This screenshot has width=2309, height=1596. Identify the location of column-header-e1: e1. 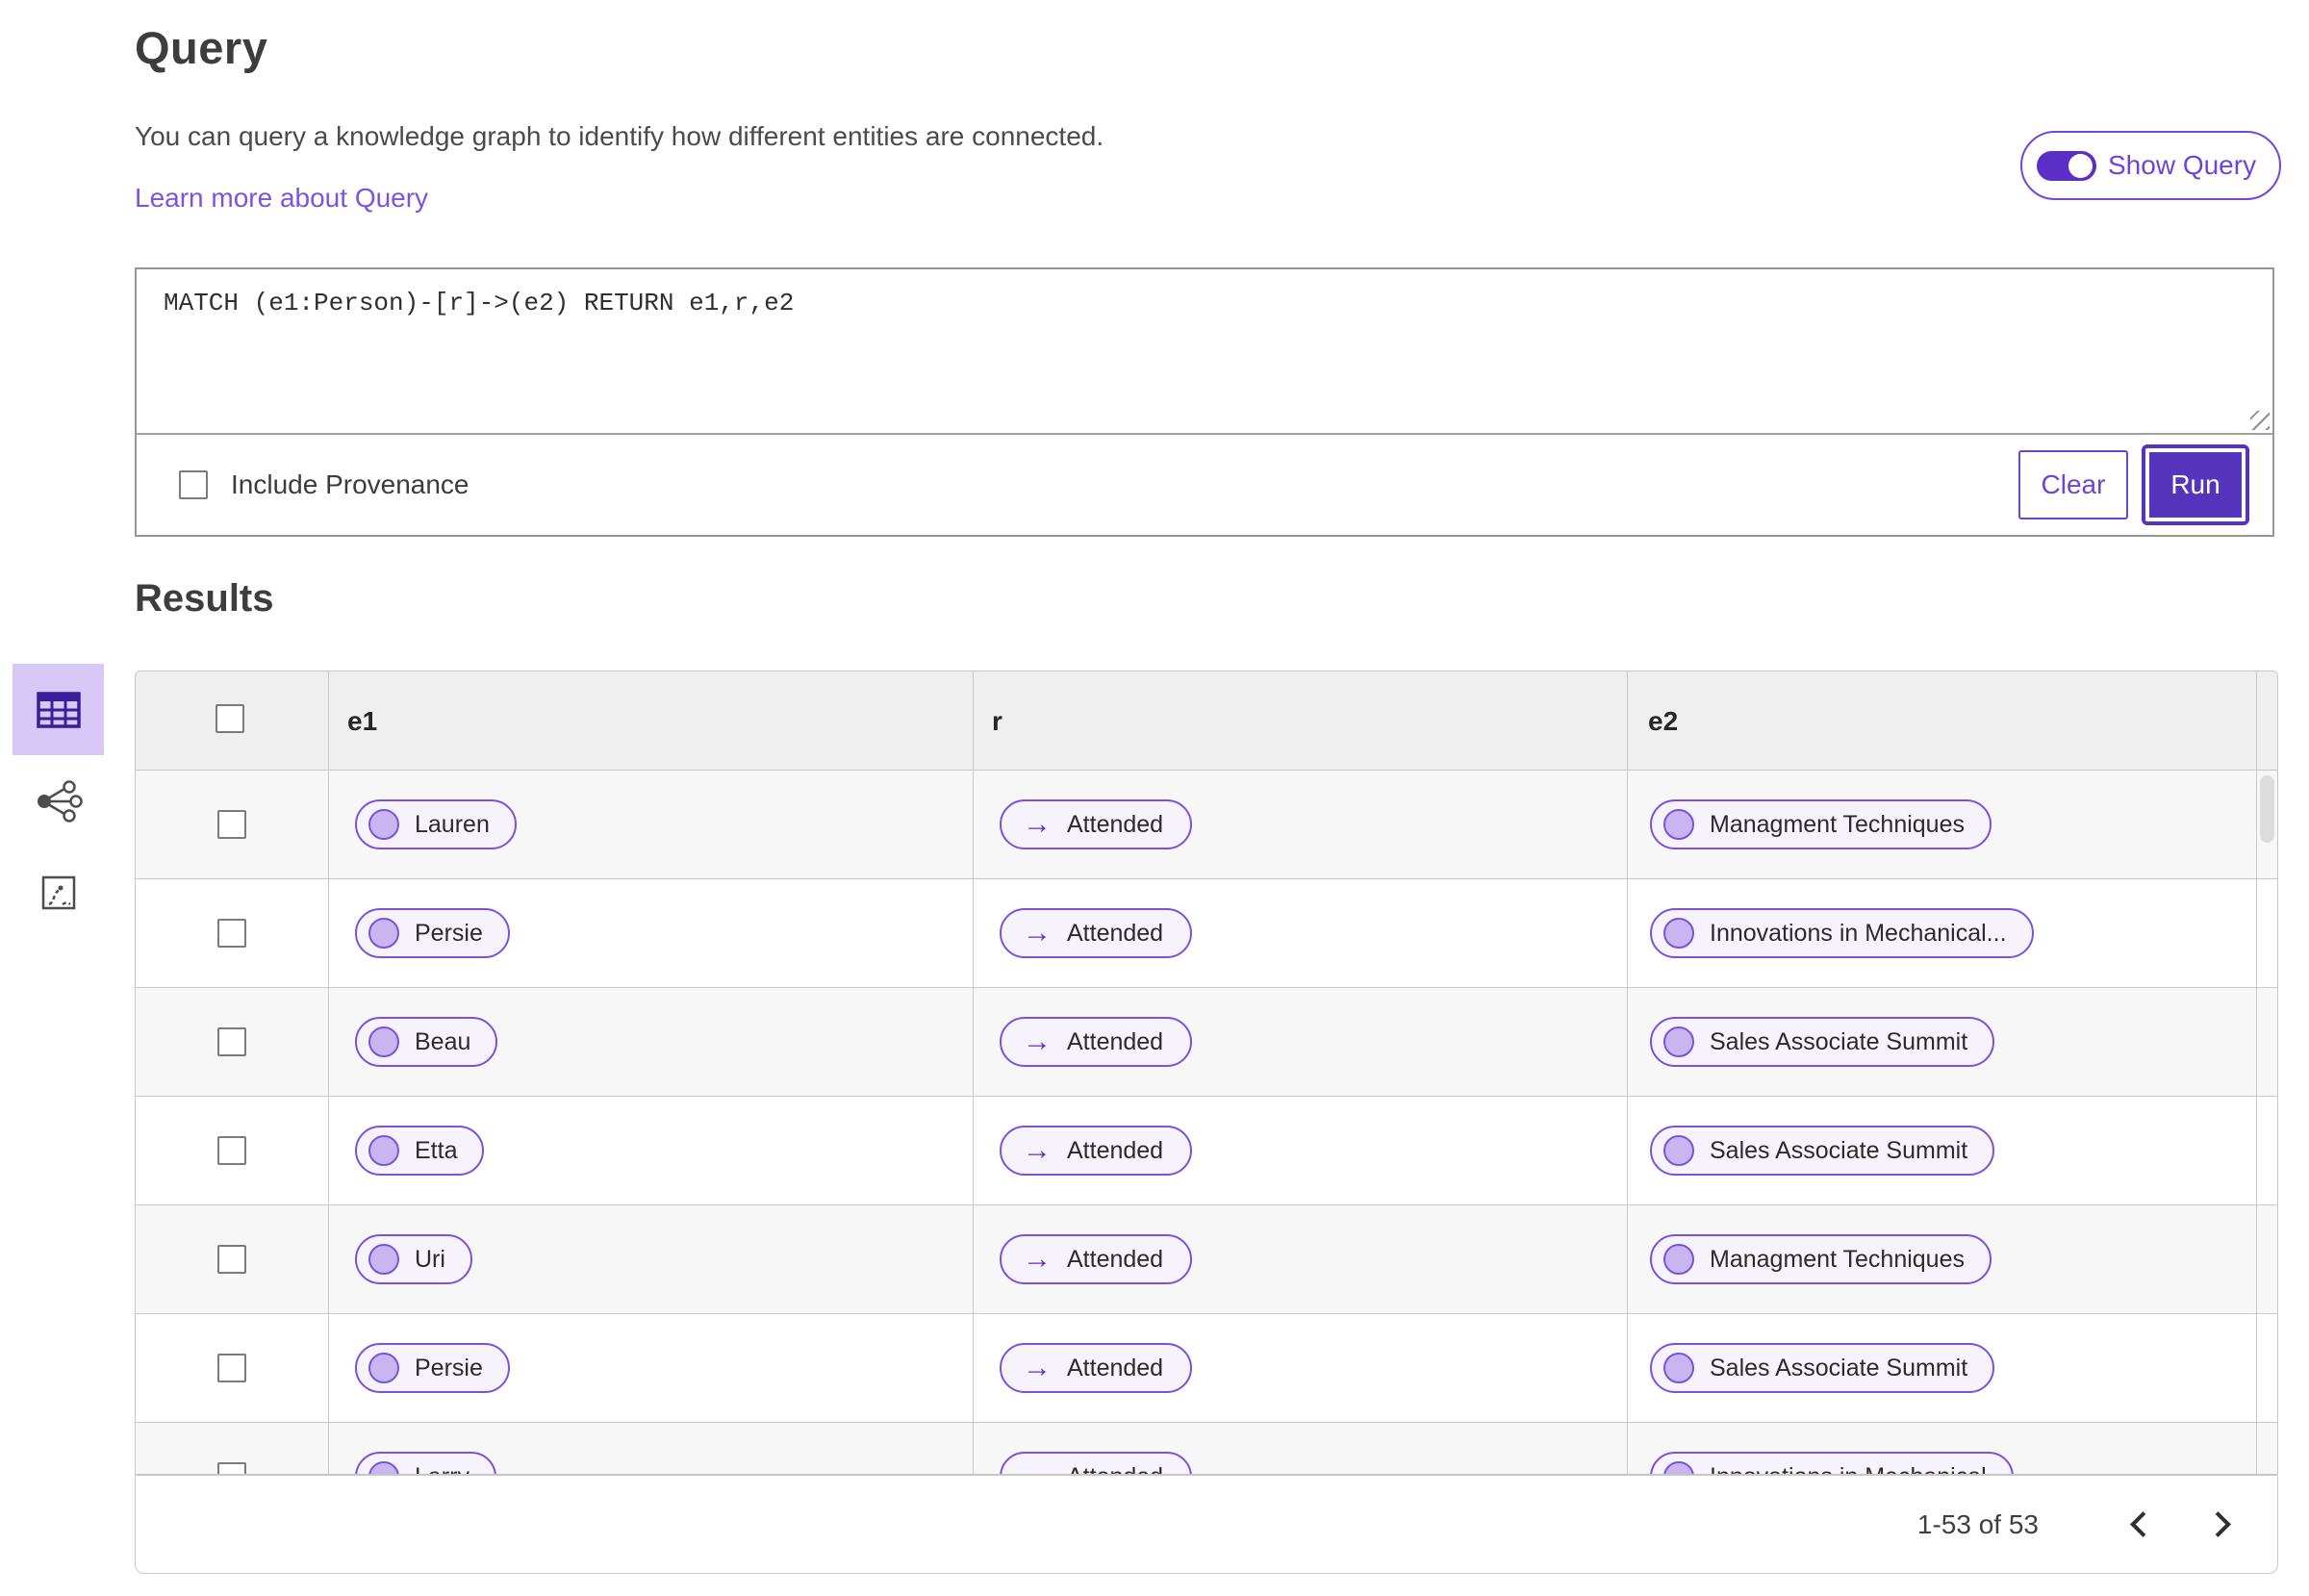
(362, 721).